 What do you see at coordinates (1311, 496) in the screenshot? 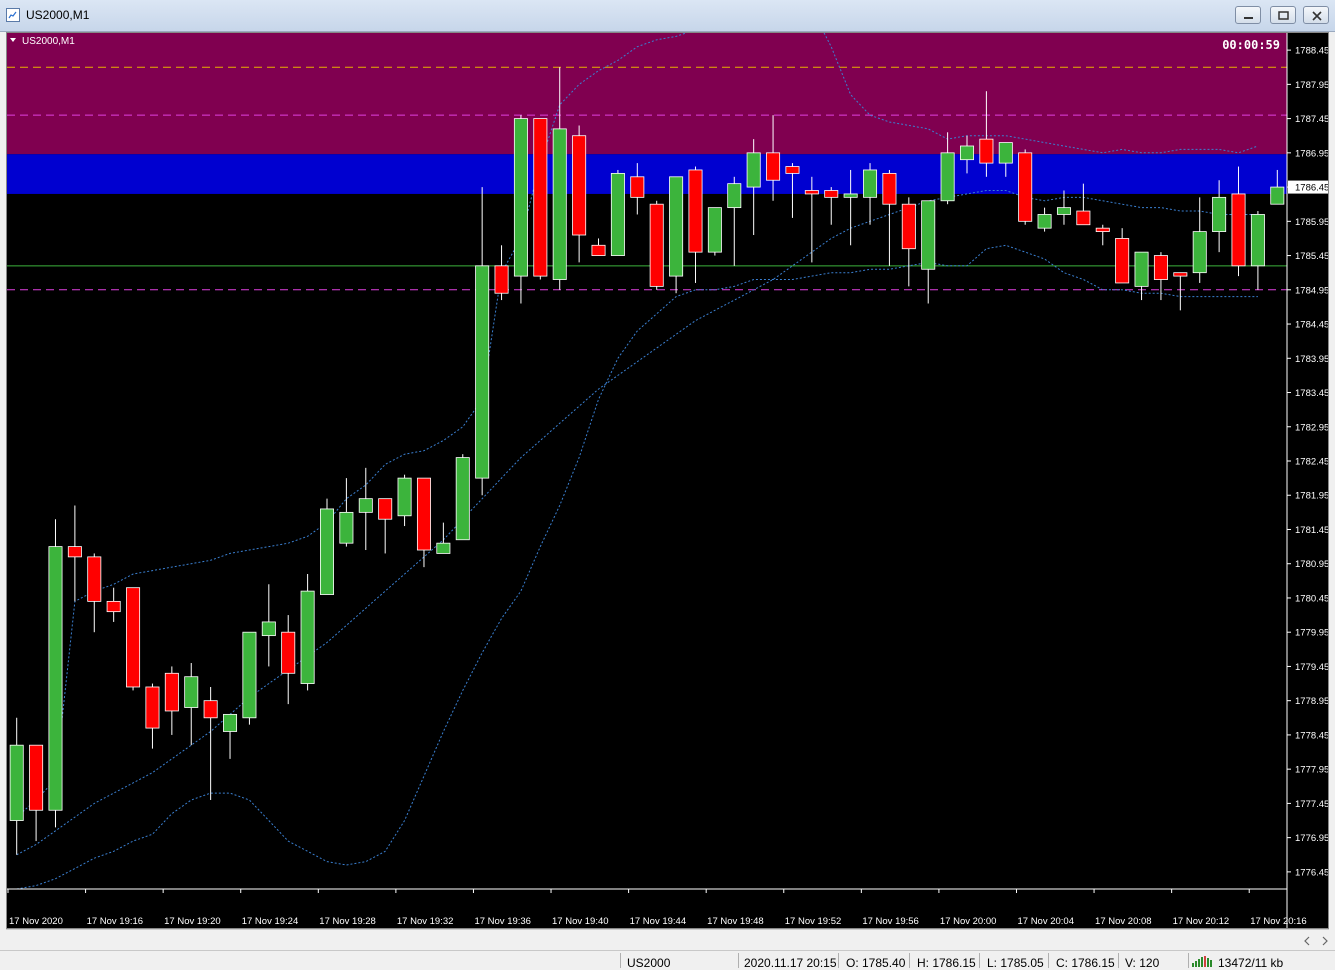
I see `price-tick-label: 1781.95` at bounding box center [1311, 496].